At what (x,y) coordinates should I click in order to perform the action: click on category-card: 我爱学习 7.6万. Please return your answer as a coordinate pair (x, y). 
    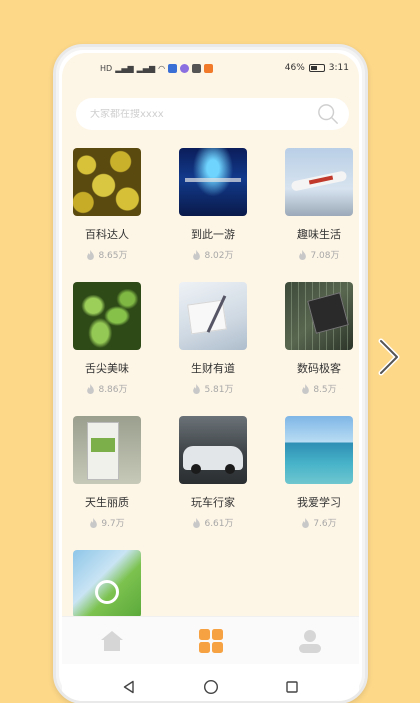
    Looking at the image, I should click on (316, 472).